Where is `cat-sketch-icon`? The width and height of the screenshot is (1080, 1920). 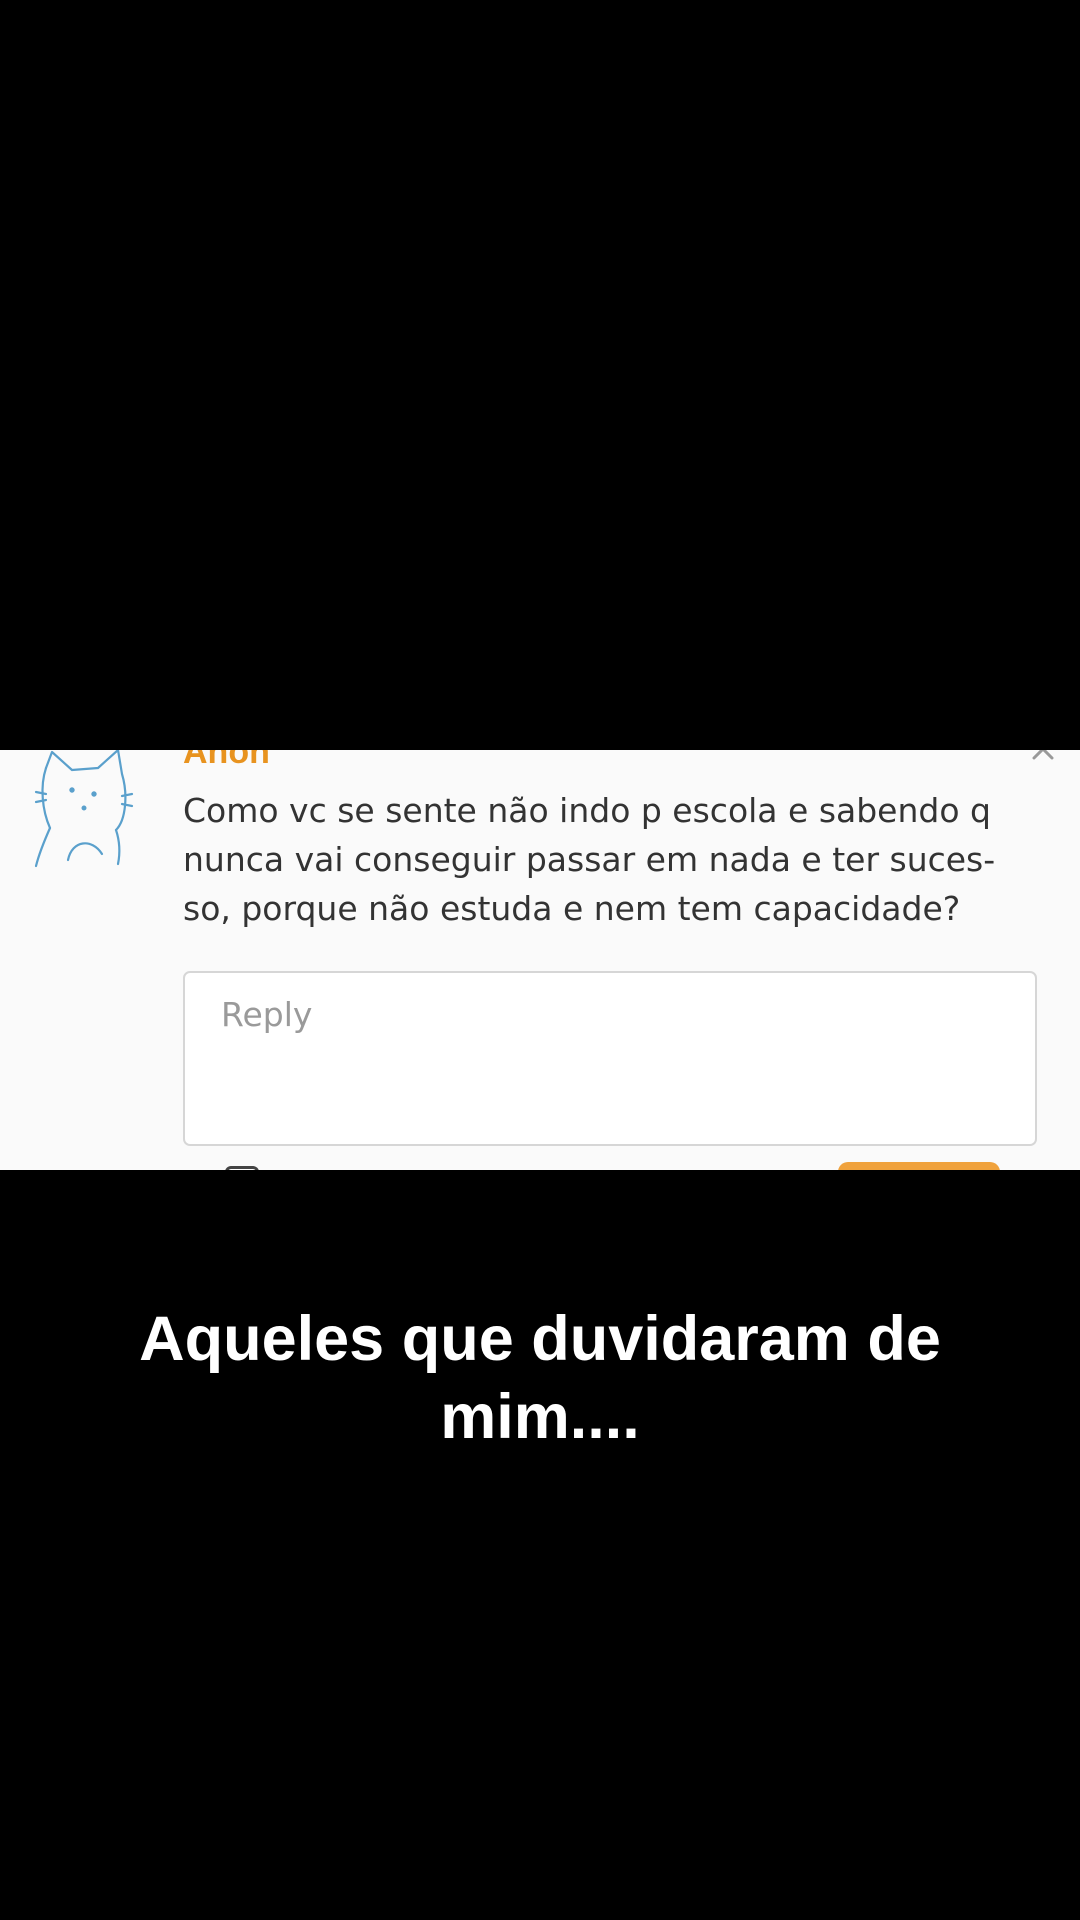 cat-sketch-icon is located at coordinates (84, 809).